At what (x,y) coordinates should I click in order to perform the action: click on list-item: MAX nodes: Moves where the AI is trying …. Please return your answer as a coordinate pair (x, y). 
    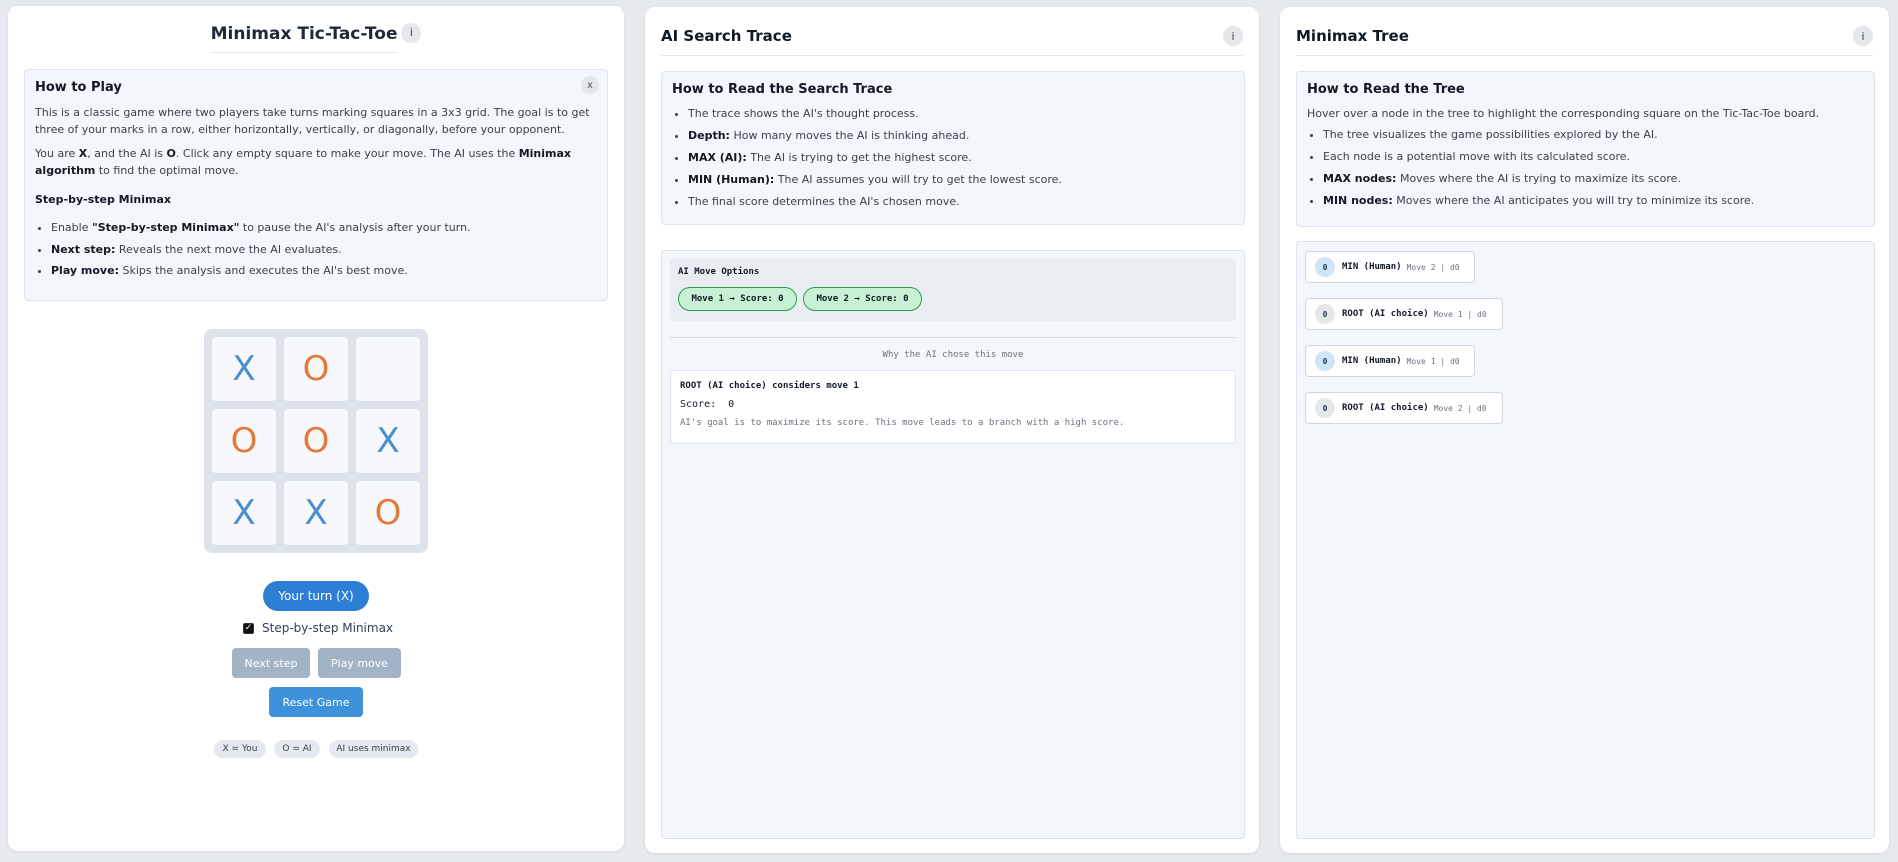
    Looking at the image, I should click on (1593, 179).